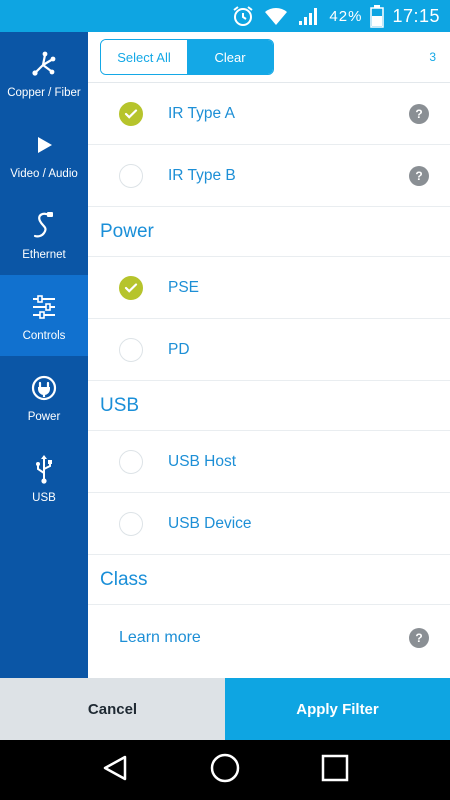 This screenshot has width=450, height=800. Describe the element at coordinates (44, 64) in the screenshot. I see `fiber-icon` at that location.